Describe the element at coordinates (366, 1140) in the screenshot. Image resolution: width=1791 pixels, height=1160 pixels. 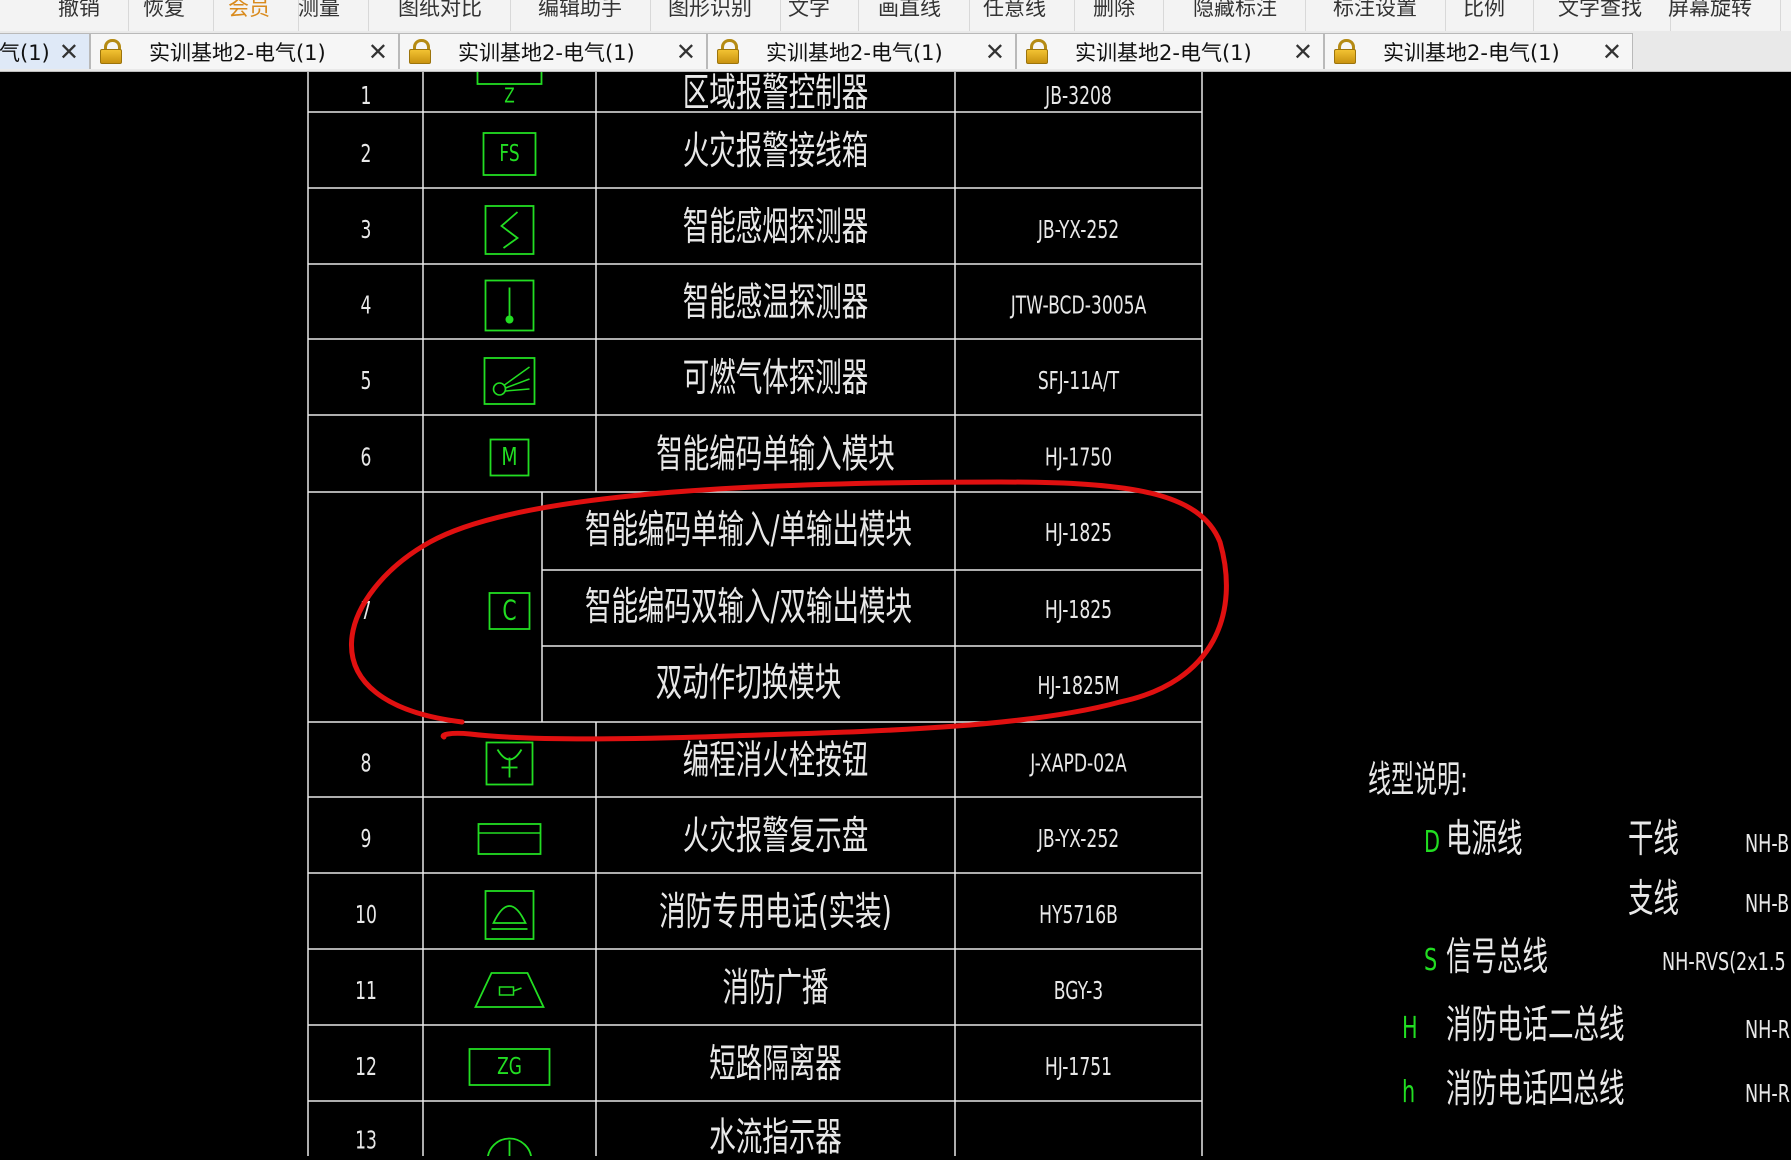
I see `row-number: 13` at that location.